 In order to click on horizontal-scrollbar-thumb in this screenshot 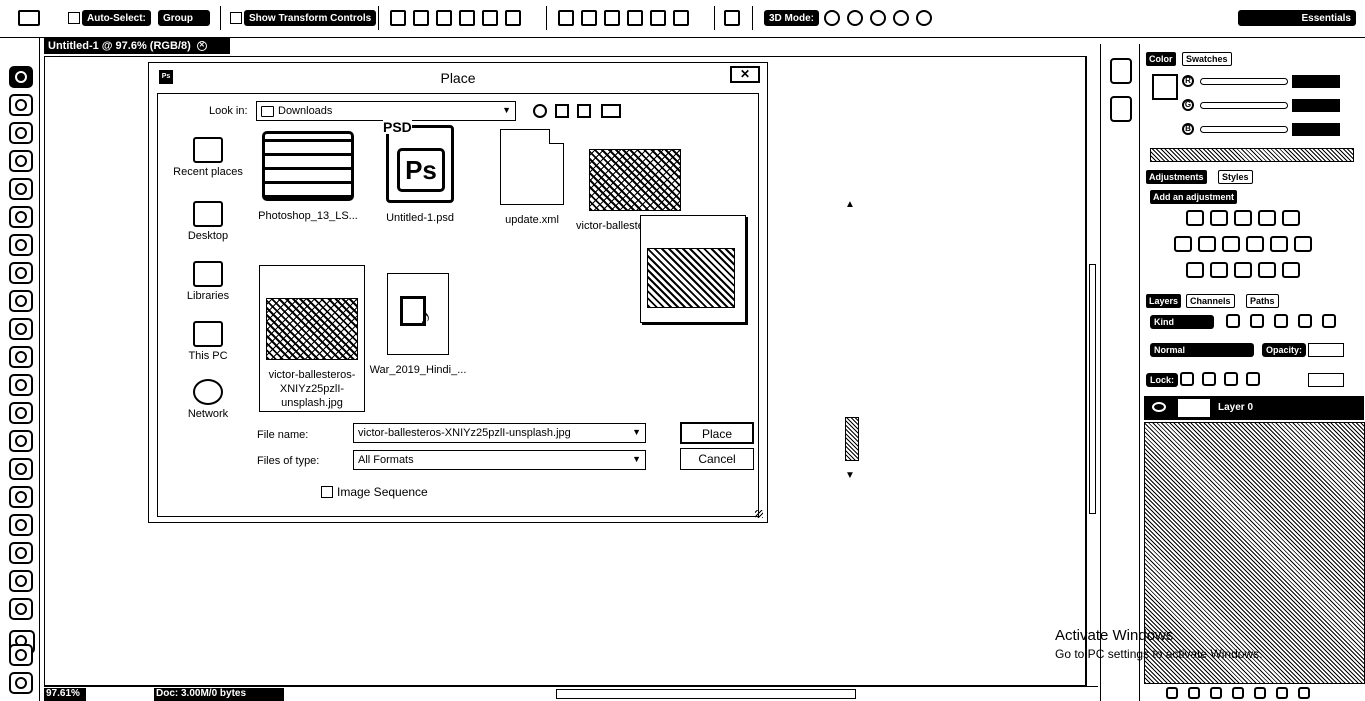, I will do `click(706, 694)`.